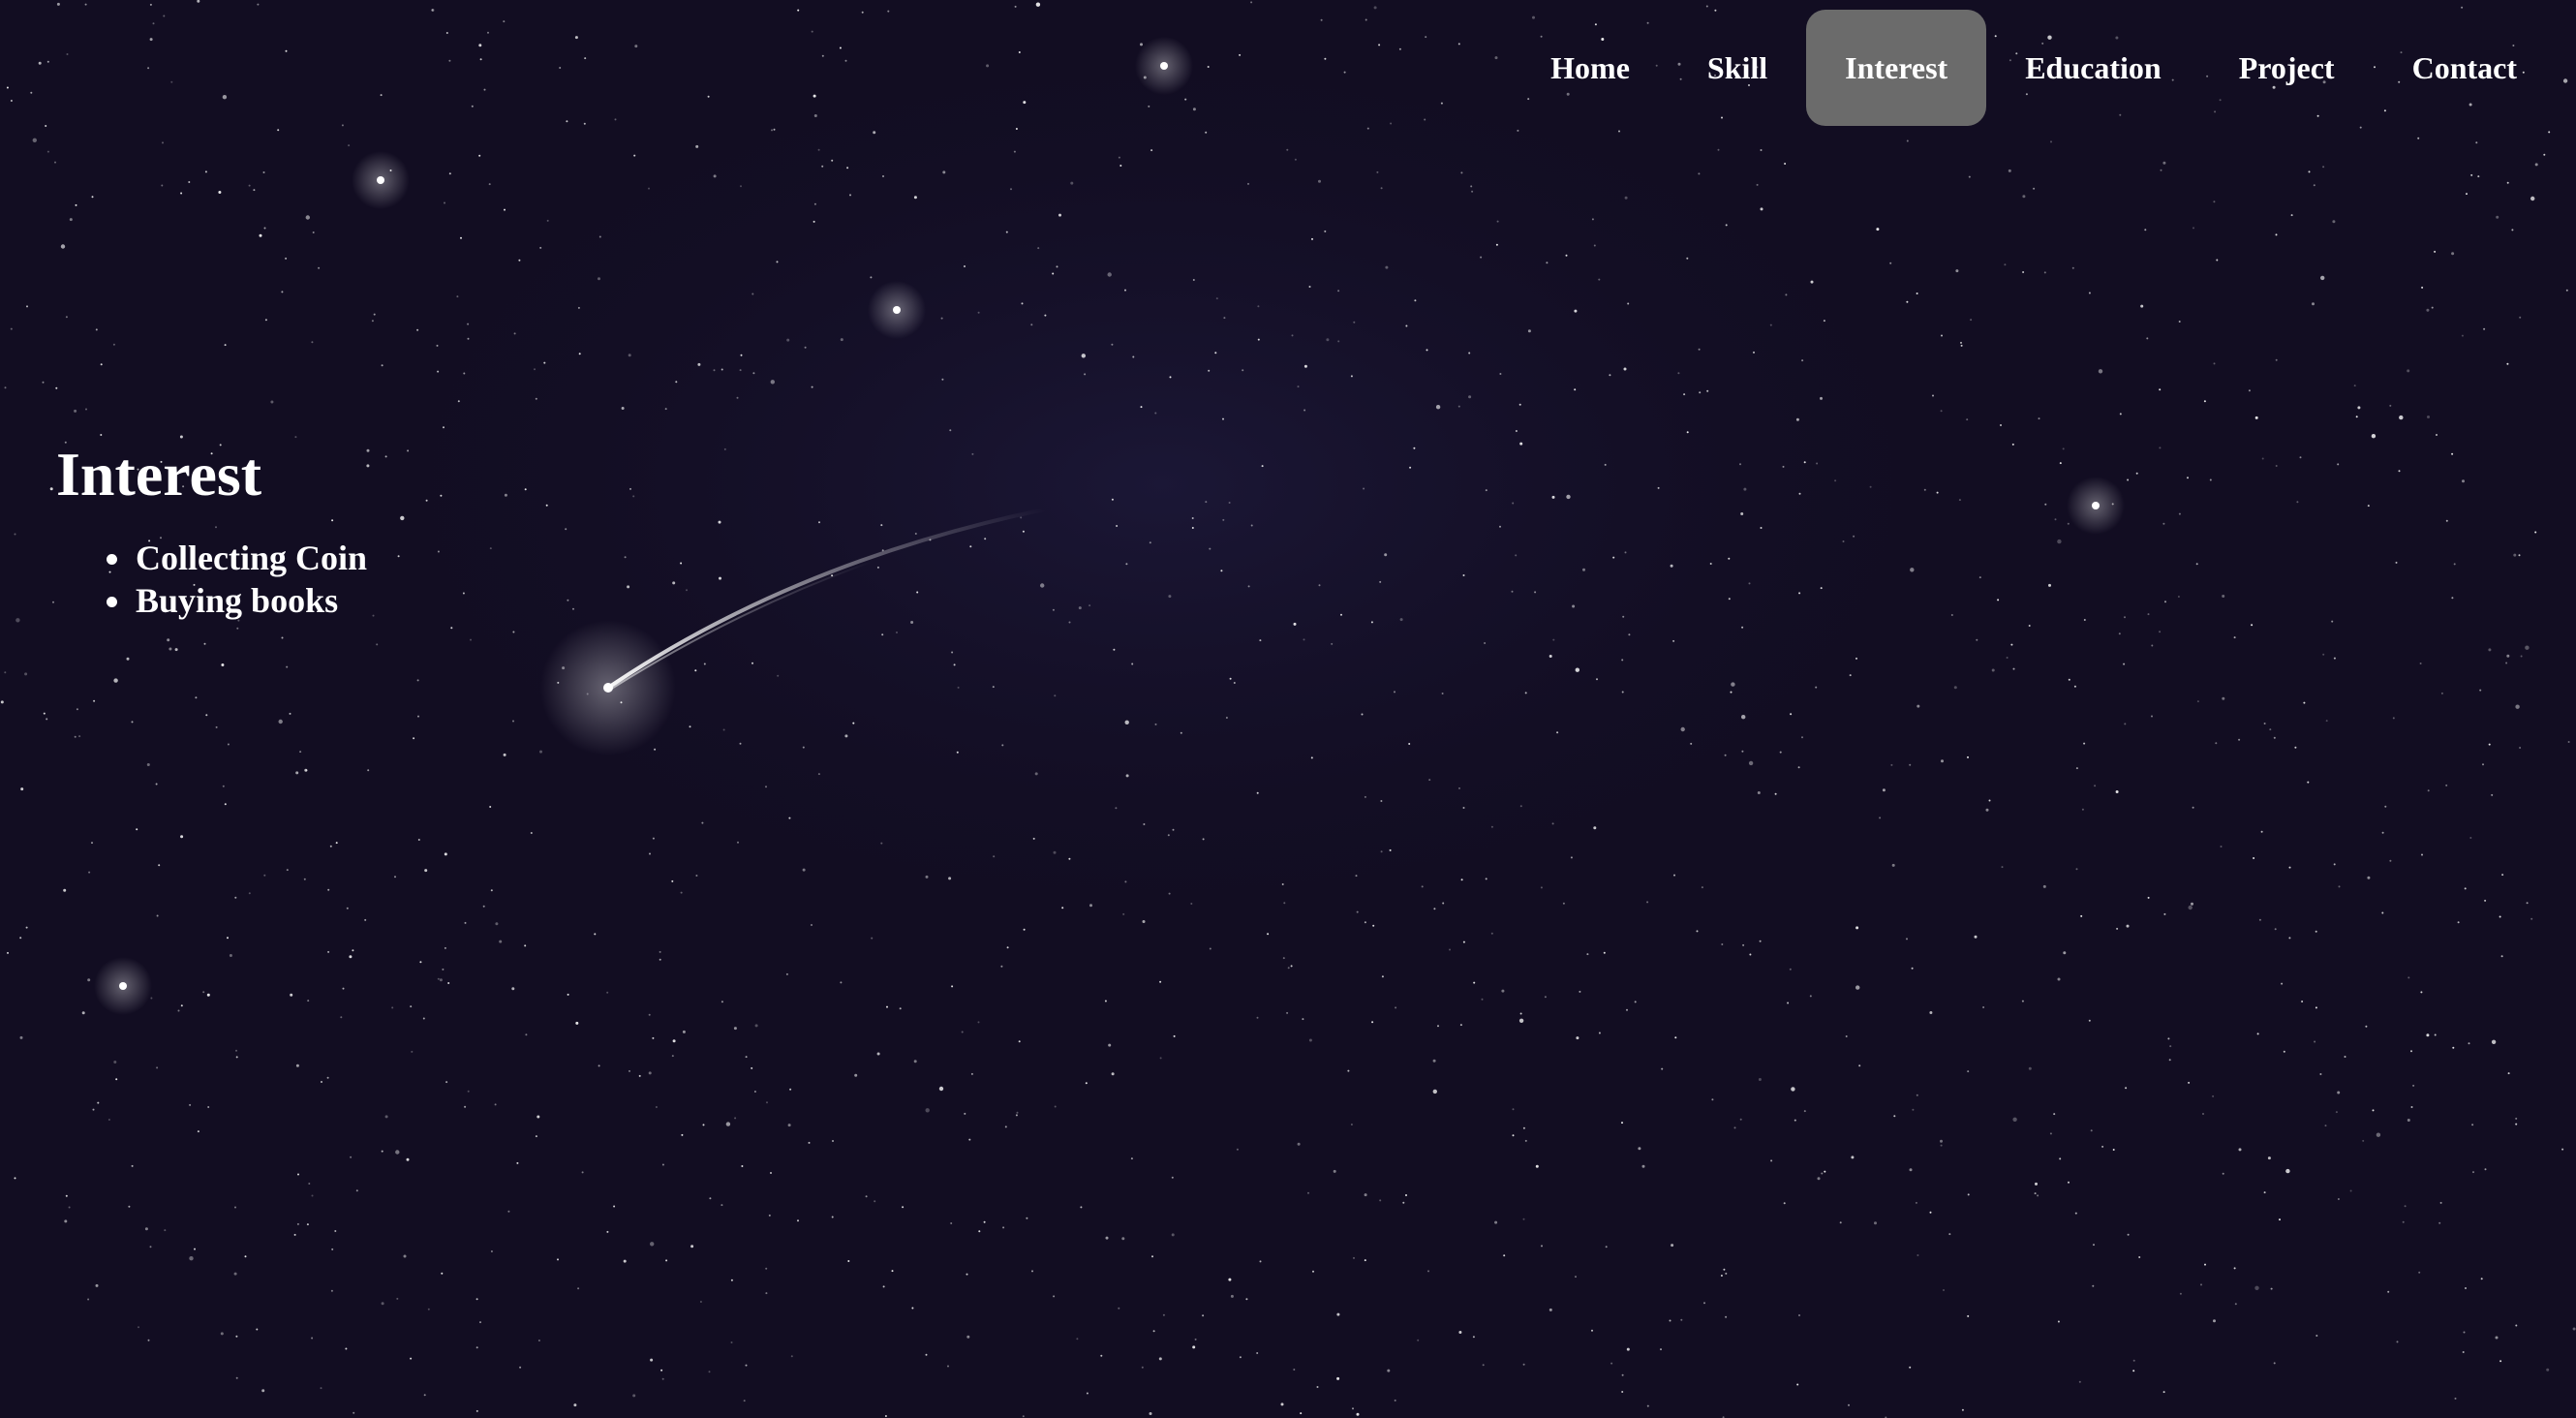 The height and width of the screenshot is (1418, 2576). I want to click on nav-skill-link: Skill, so click(1737, 68).